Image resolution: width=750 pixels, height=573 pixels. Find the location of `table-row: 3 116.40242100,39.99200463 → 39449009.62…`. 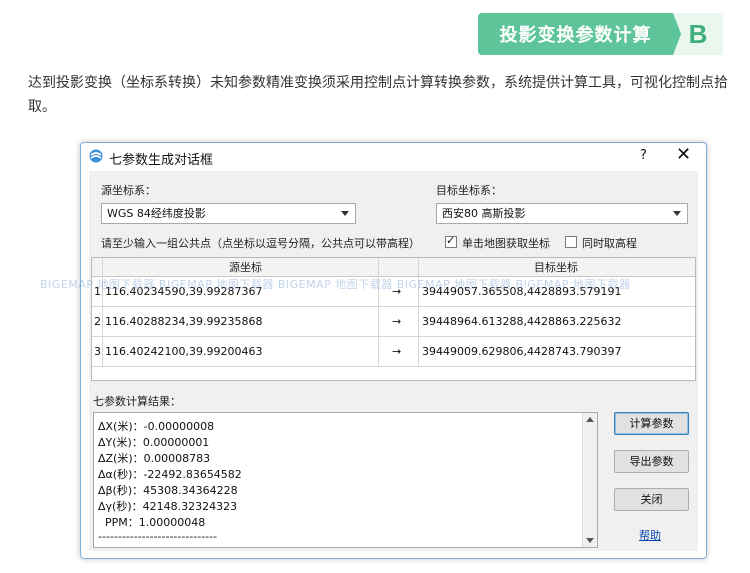

table-row: 3 116.40242100,39.99200463 → 39449009.62… is located at coordinates (393, 352).